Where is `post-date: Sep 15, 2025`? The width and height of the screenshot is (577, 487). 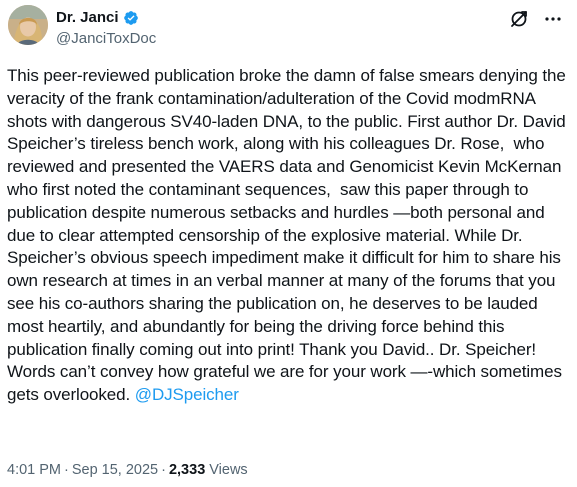
post-date: Sep 15, 2025 is located at coordinates (115, 470).